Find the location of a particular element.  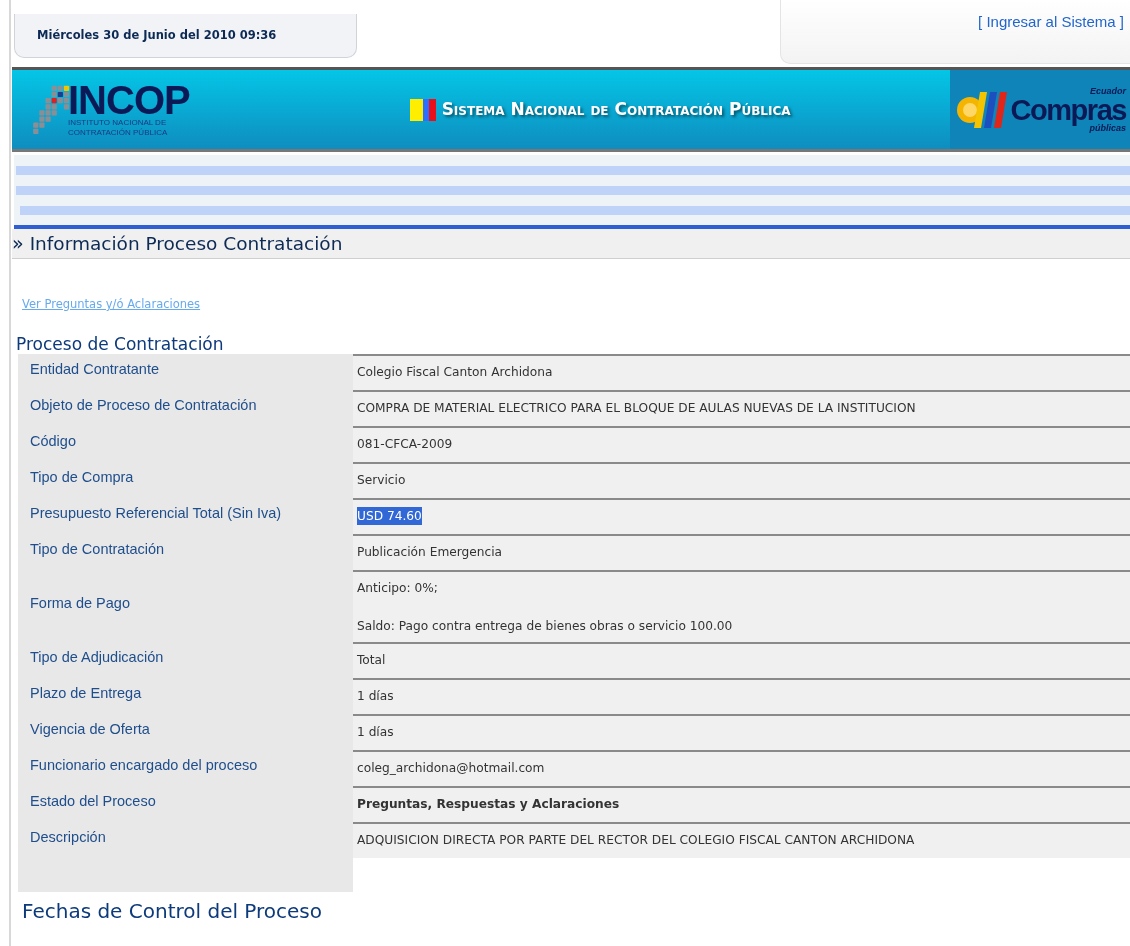

partner-name: Compras is located at coordinates (1068, 109).